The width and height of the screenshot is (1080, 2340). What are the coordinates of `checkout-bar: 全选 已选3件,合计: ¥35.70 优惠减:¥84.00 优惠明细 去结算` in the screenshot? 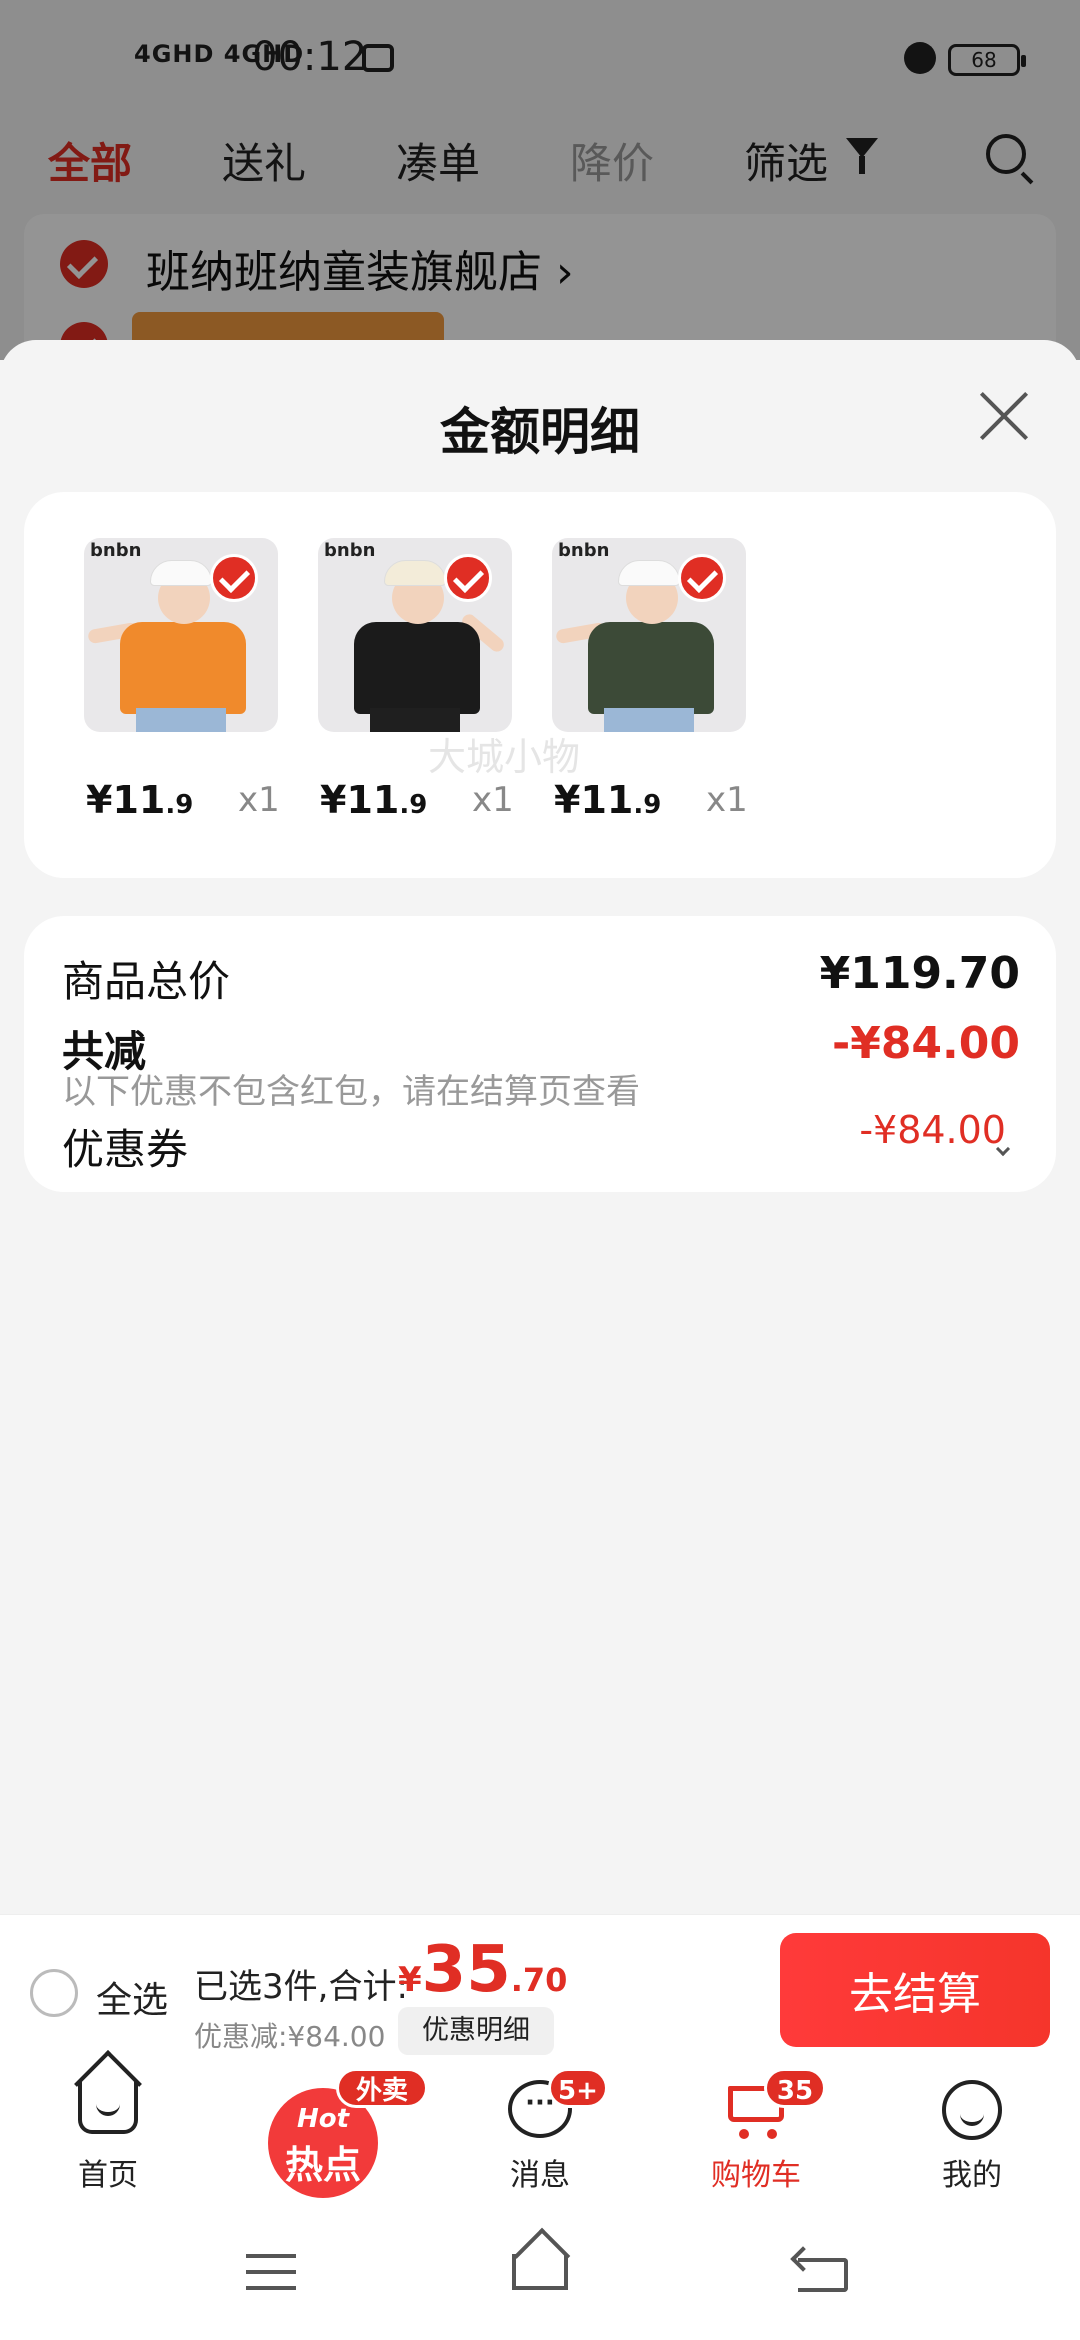 It's located at (540, 1989).